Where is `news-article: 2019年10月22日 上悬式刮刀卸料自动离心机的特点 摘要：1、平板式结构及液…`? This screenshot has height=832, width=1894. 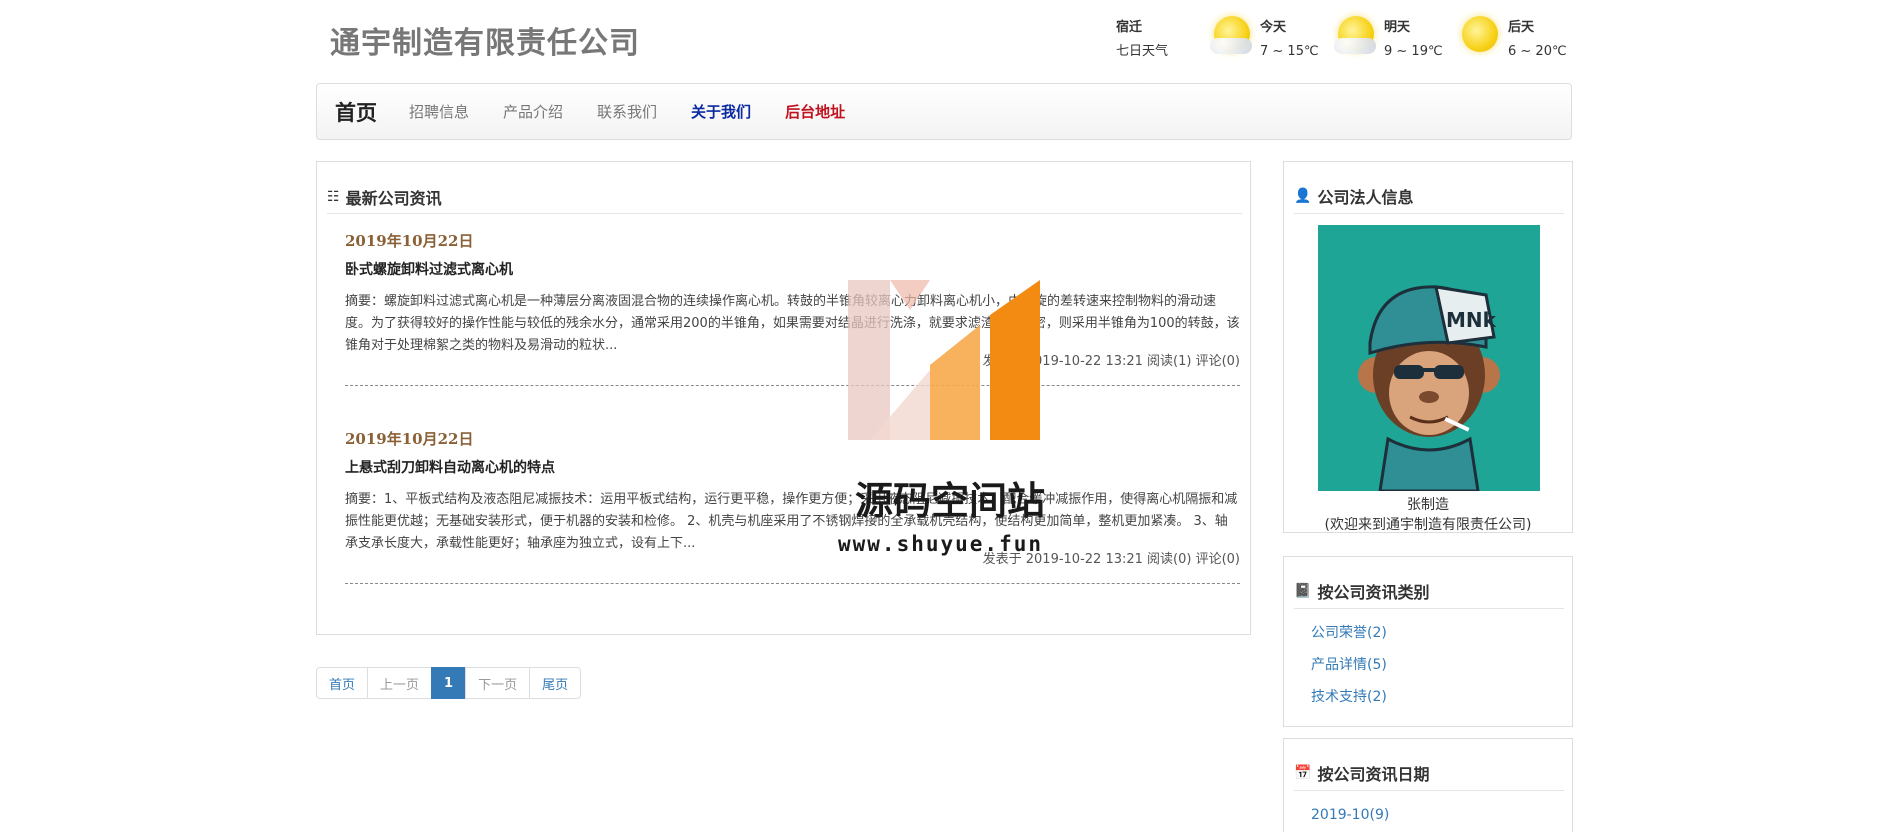
news-article: 2019年10月22日 上悬式刮刀卸料自动离心机的特点 摘要：1、平板式结构及液… is located at coordinates (792, 504).